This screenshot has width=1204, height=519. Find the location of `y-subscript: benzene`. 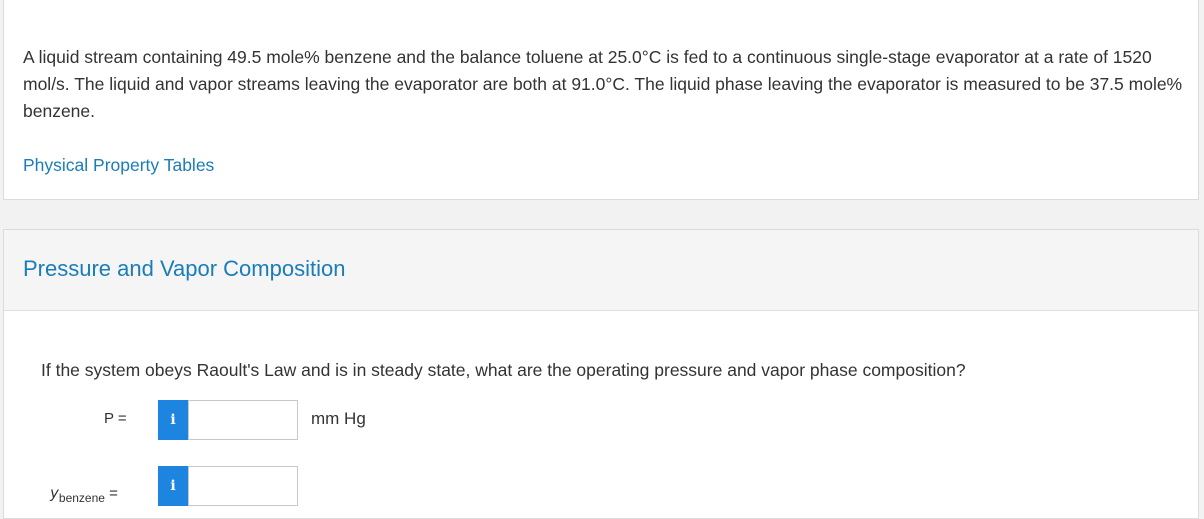

y-subscript: benzene is located at coordinates (81, 498).